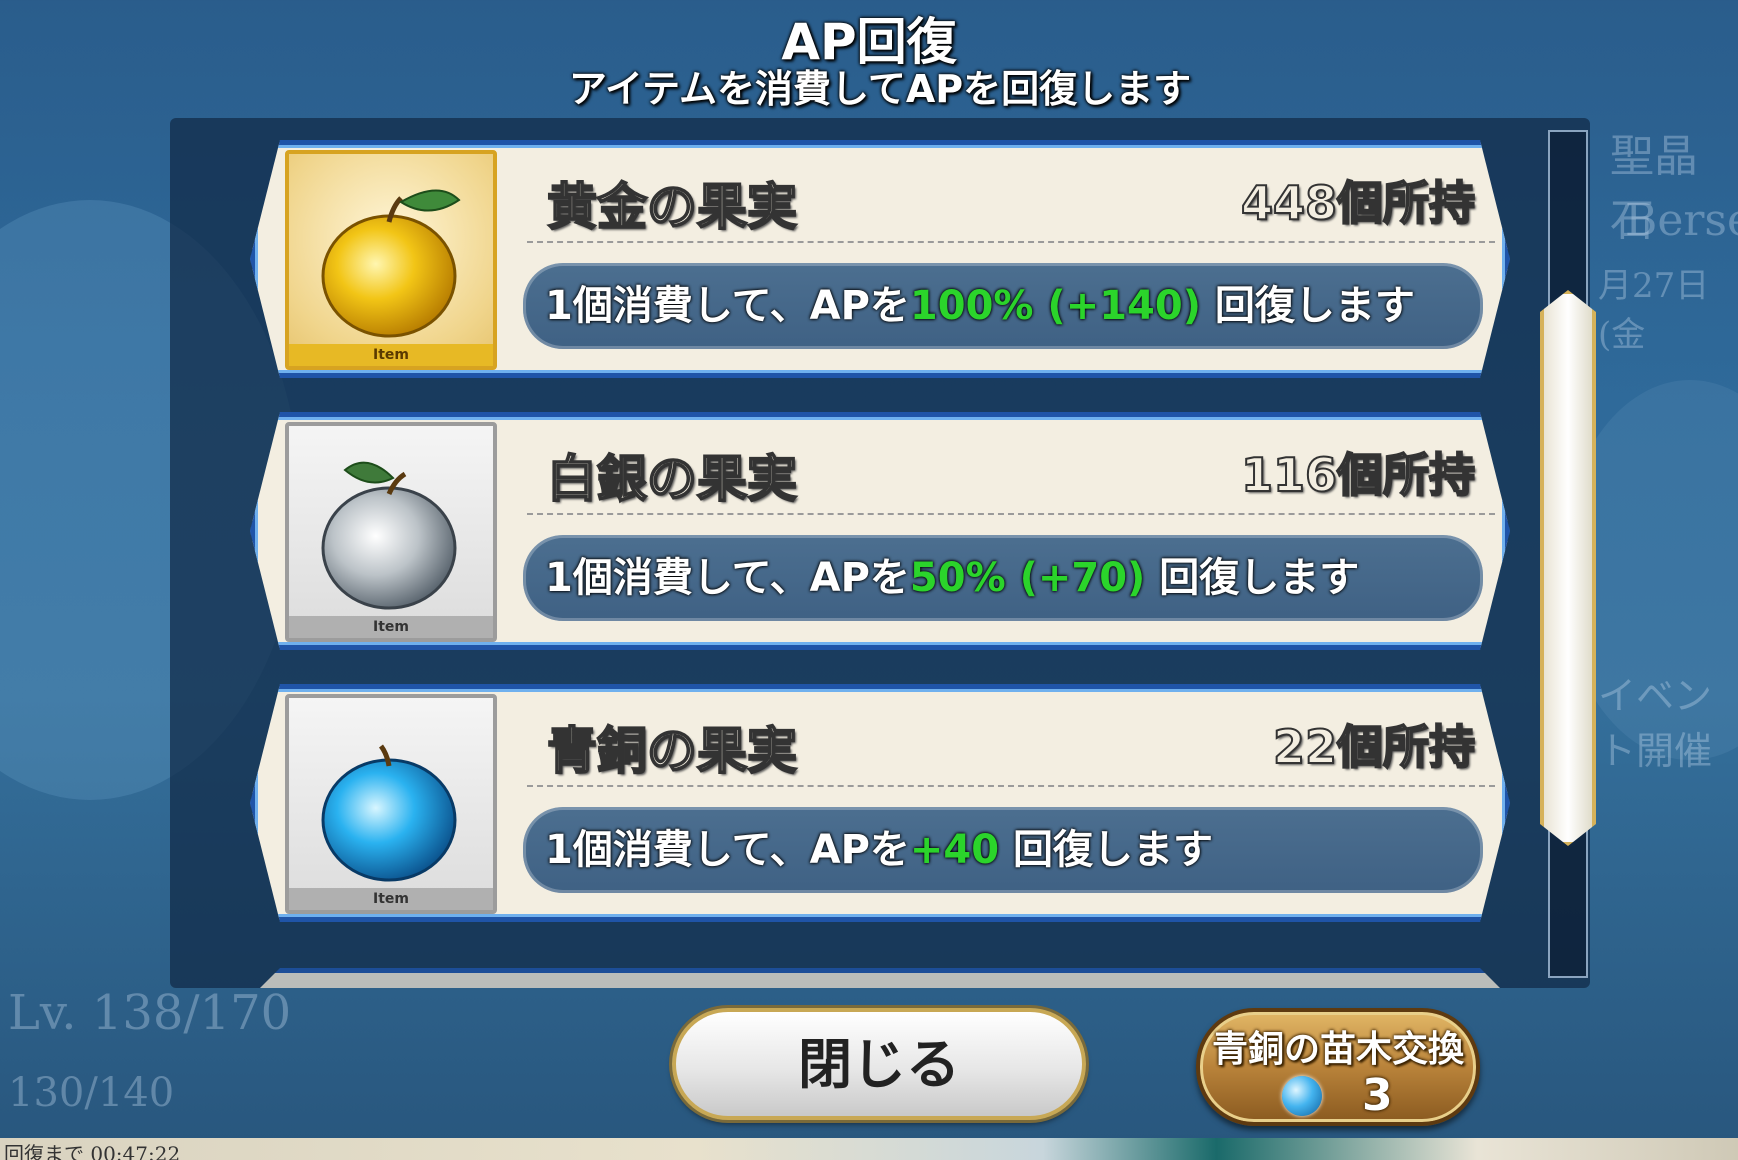  What do you see at coordinates (1655, 723) in the screenshot?
I see `background-event-text: イベント開催` at bounding box center [1655, 723].